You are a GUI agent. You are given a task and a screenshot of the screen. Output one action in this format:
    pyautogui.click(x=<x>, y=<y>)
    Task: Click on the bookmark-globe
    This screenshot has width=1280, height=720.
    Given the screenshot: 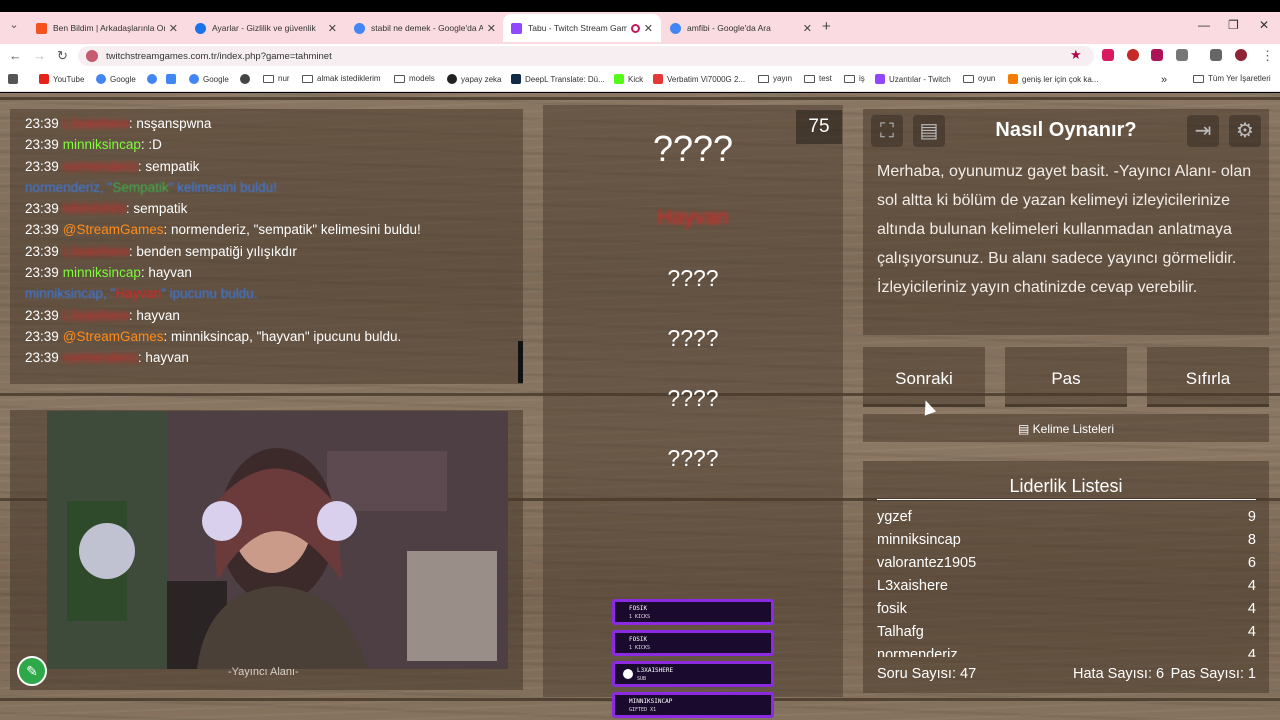 What is the action you would take?
    pyautogui.click(x=247, y=79)
    